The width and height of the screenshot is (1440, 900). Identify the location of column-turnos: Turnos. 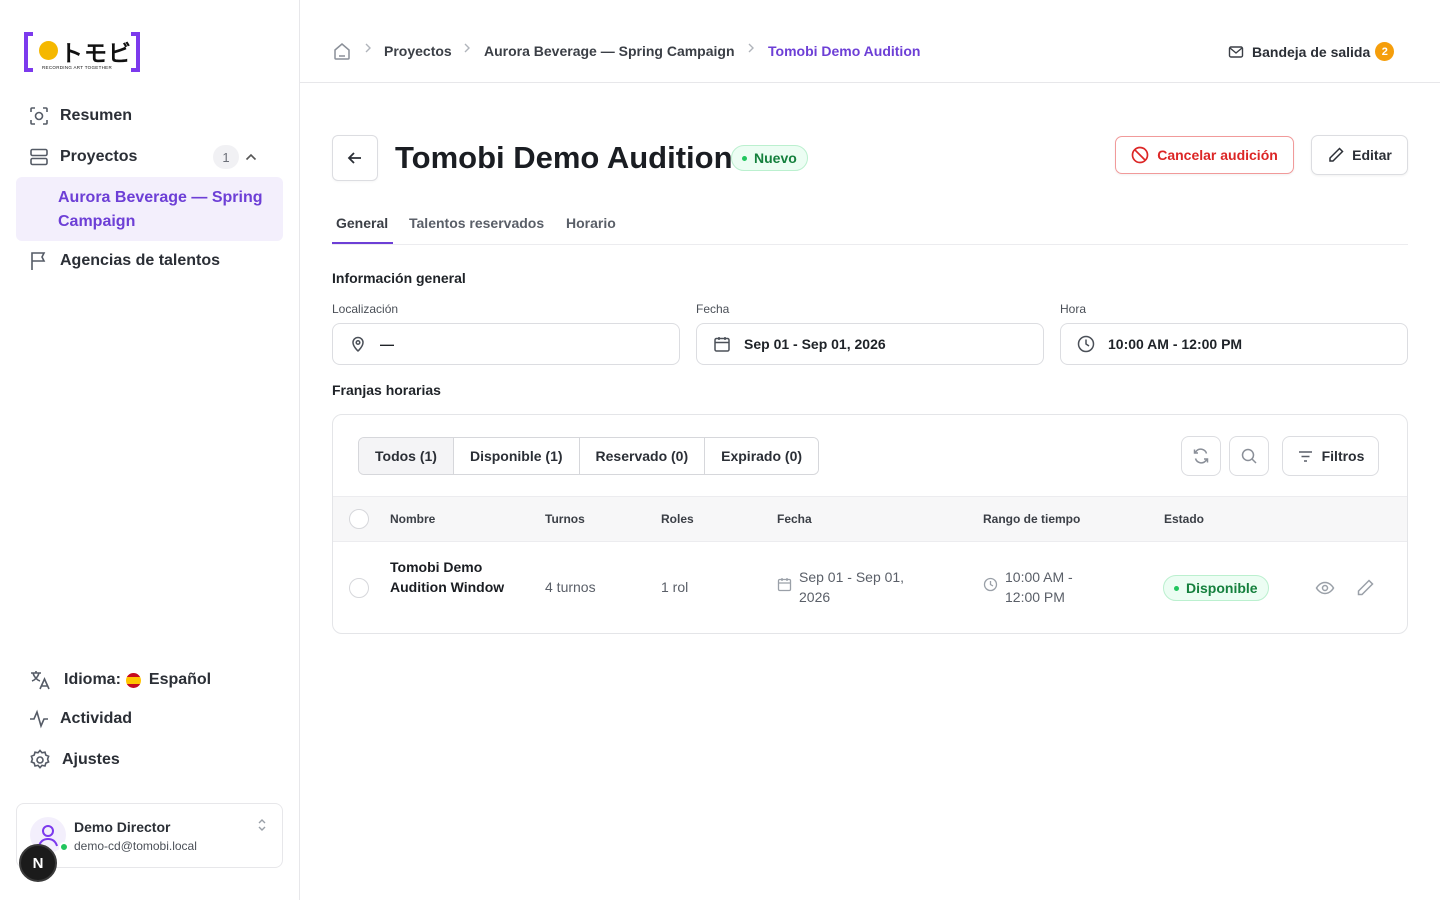
(565, 519).